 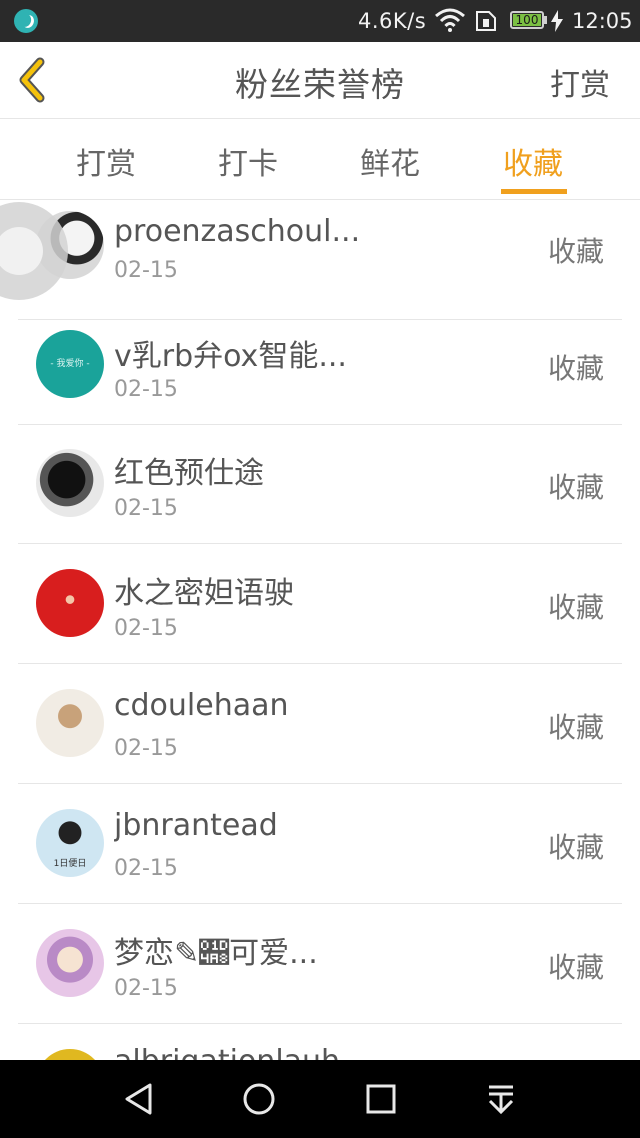 I want to click on sim-icon, so click(x=486, y=21).